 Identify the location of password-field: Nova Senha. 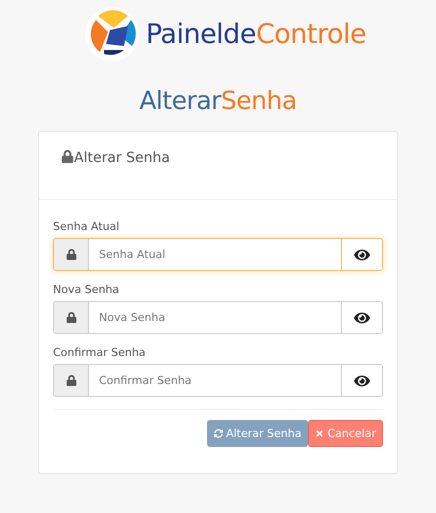
(218, 317).